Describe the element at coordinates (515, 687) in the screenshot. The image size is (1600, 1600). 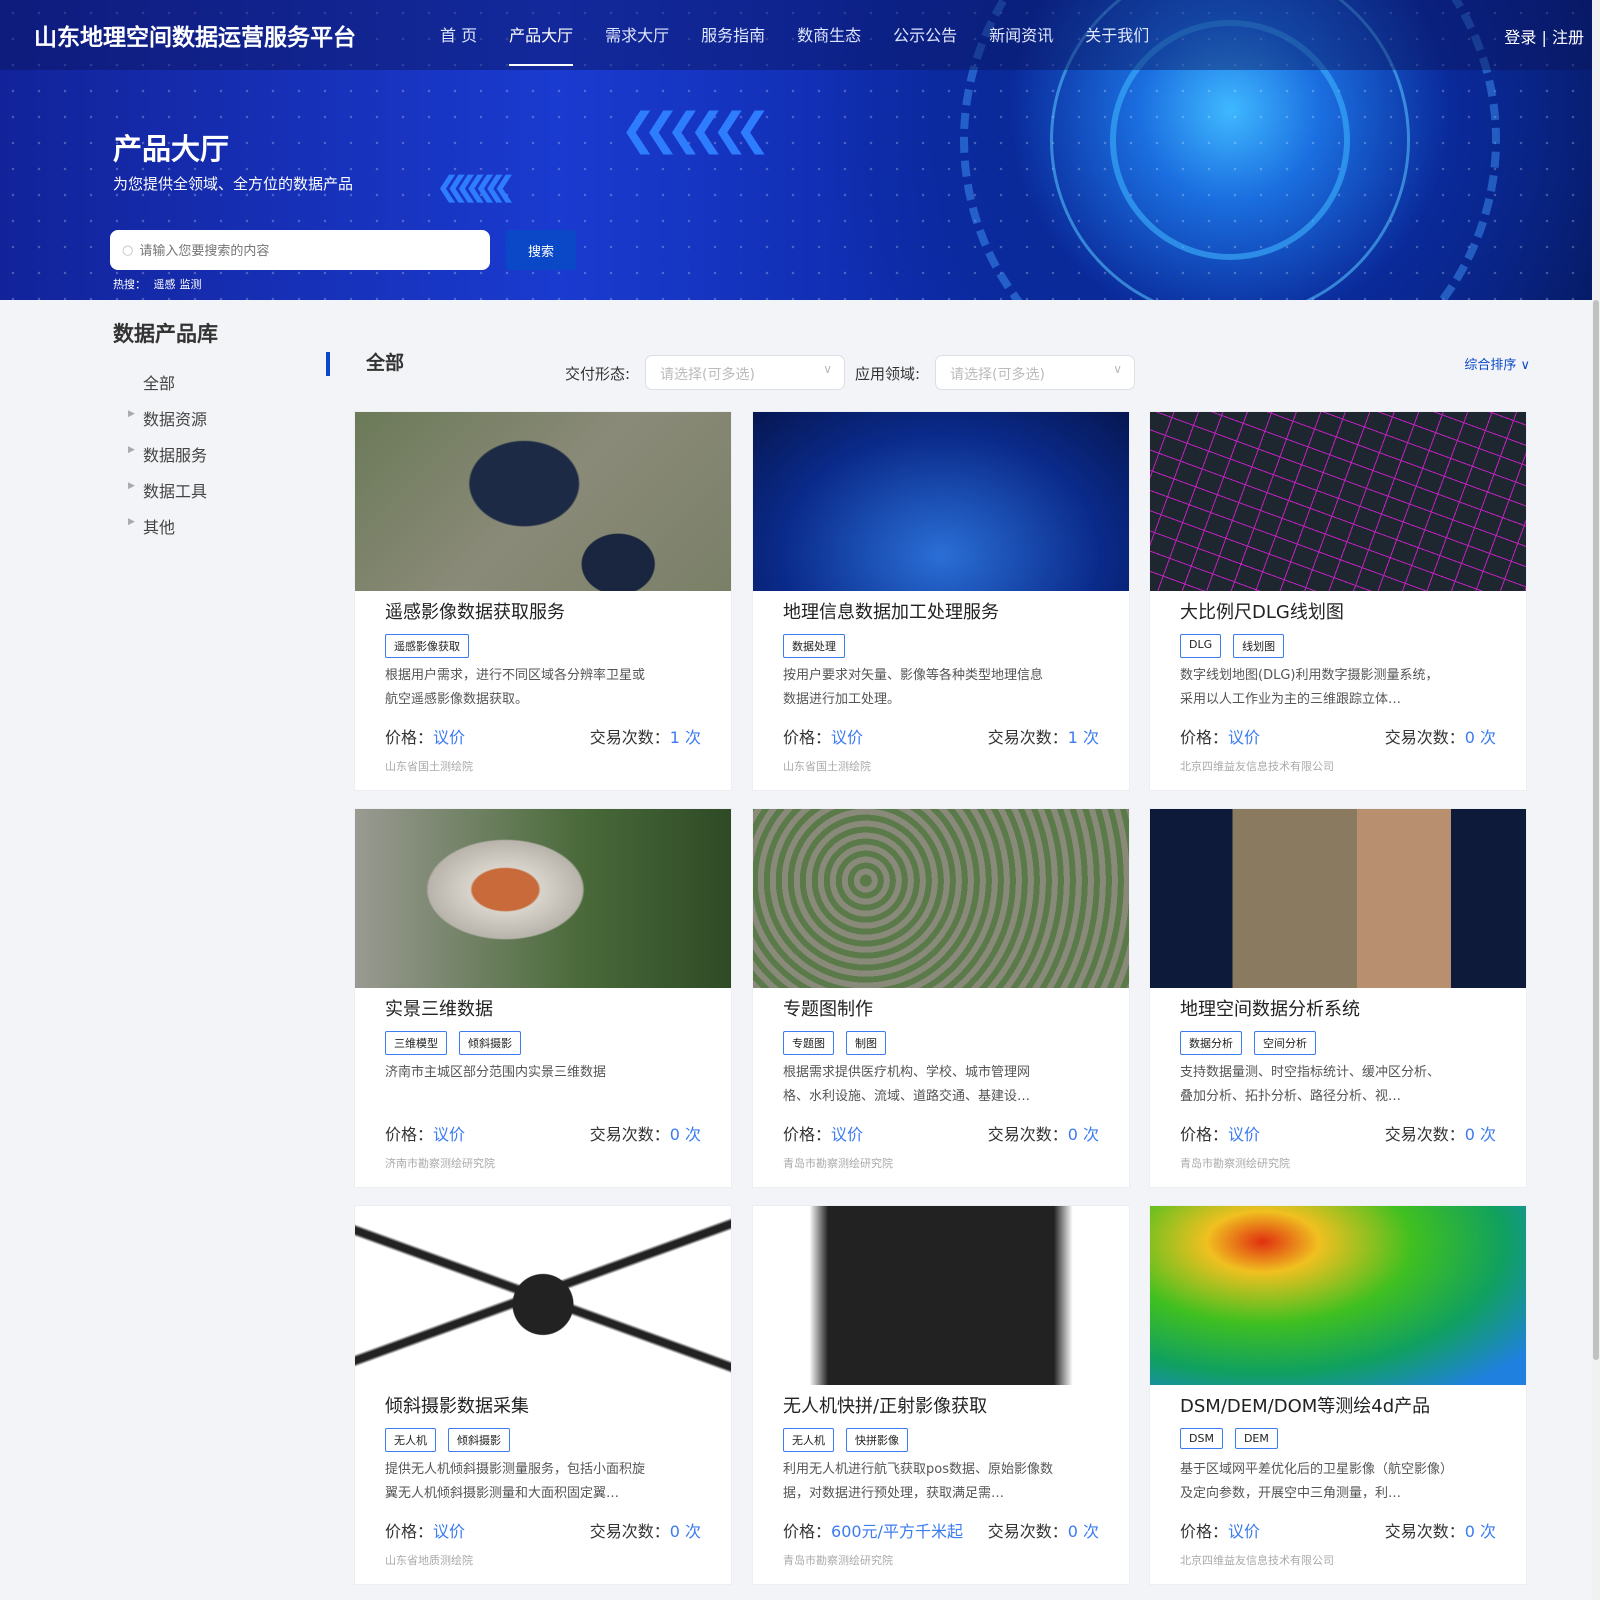
I see `product-description: 根据用户需求，进行不同区域各分辨率卫星或航空遥感影像数据获取。` at that location.